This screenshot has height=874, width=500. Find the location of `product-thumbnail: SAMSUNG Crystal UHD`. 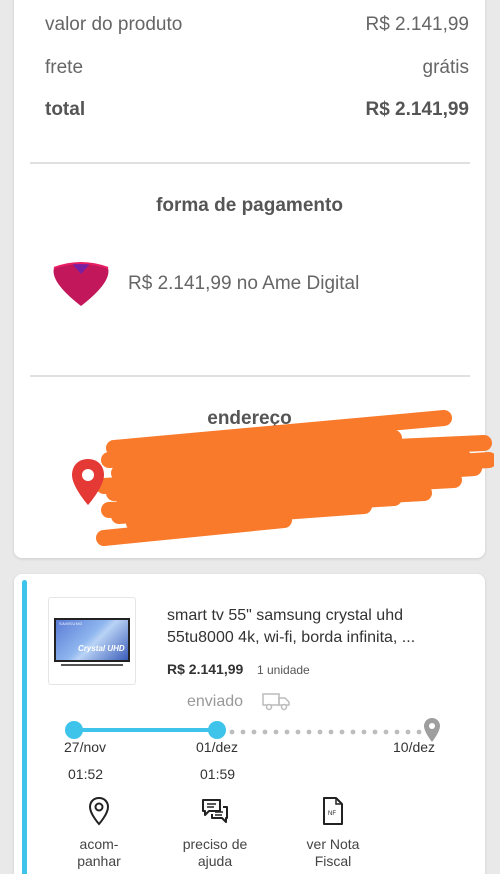

product-thumbnail: SAMSUNG Crystal UHD is located at coordinates (92, 641).